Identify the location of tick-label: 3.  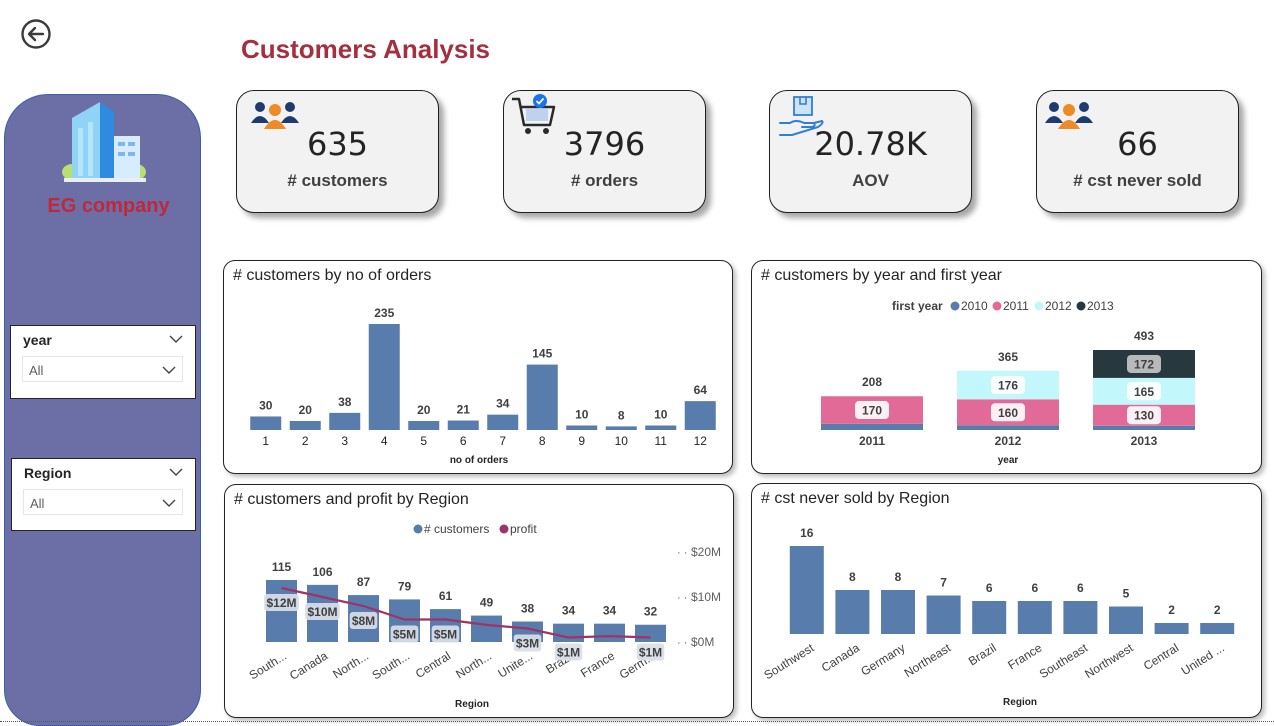
(344, 441).